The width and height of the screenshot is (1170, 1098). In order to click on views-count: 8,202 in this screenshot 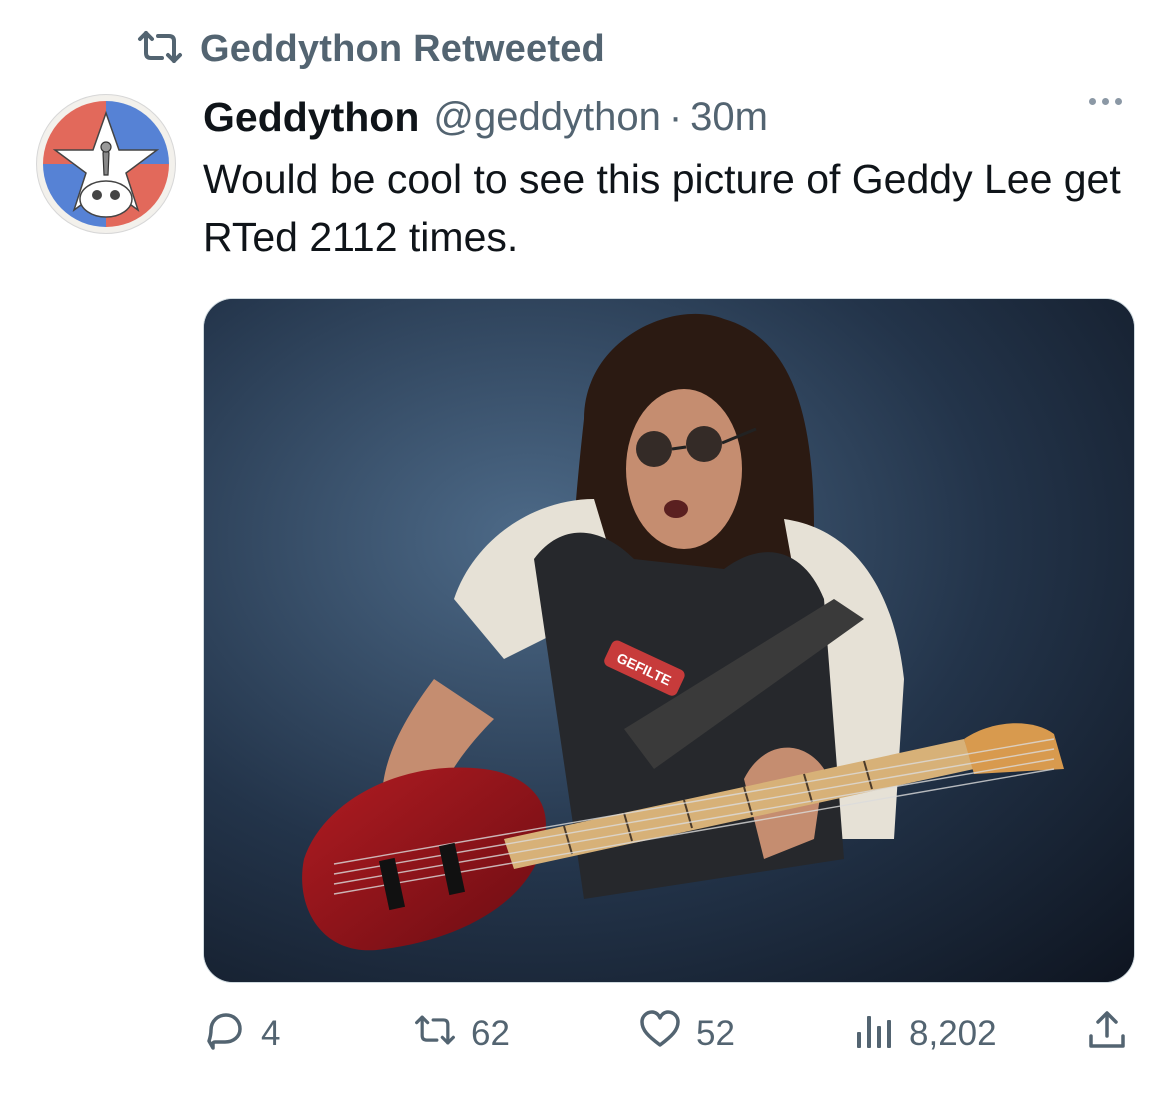, I will do `click(953, 1033)`.